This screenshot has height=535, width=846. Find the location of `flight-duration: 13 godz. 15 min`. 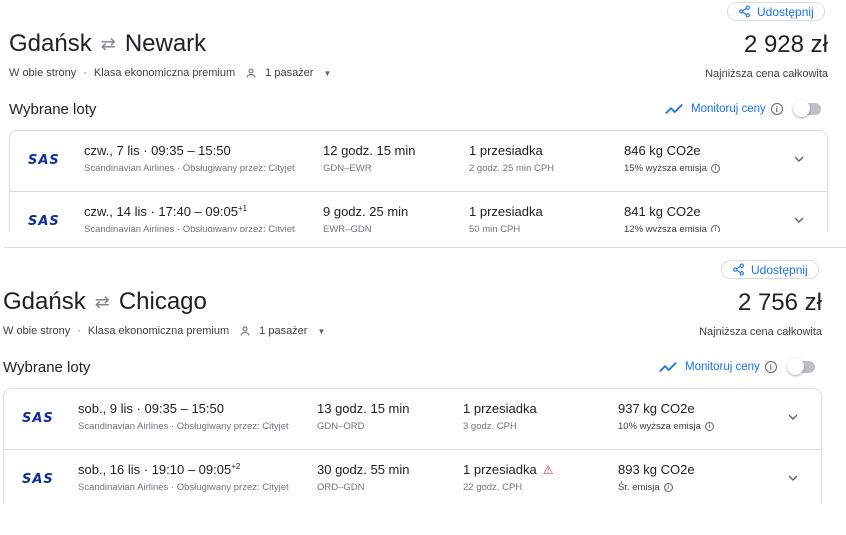

flight-duration: 13 godz. 15 min is located at coordinates (363, 408).